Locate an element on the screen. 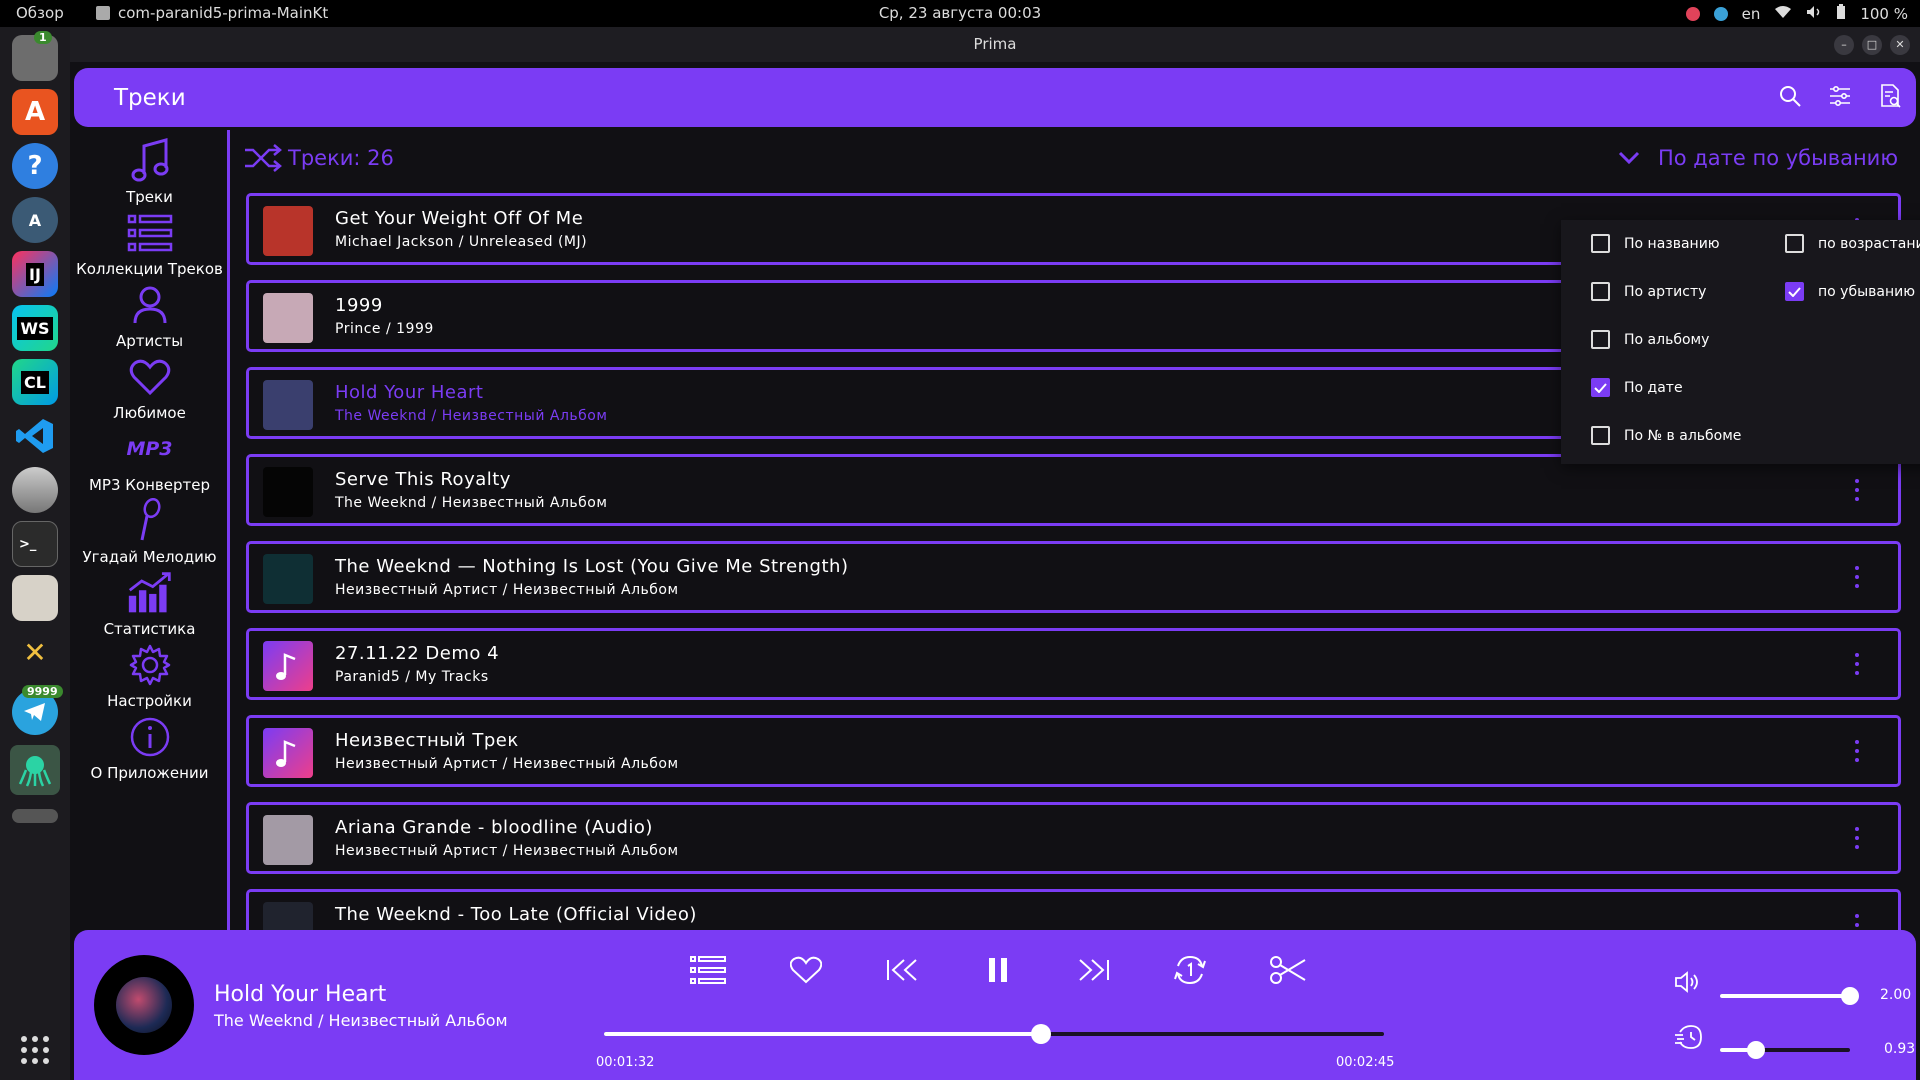 Image resolution: width=1920 pixels, height=1080 pixels. window-titlebar: Prima – □ ✕ is located at coordinates (995, 44).